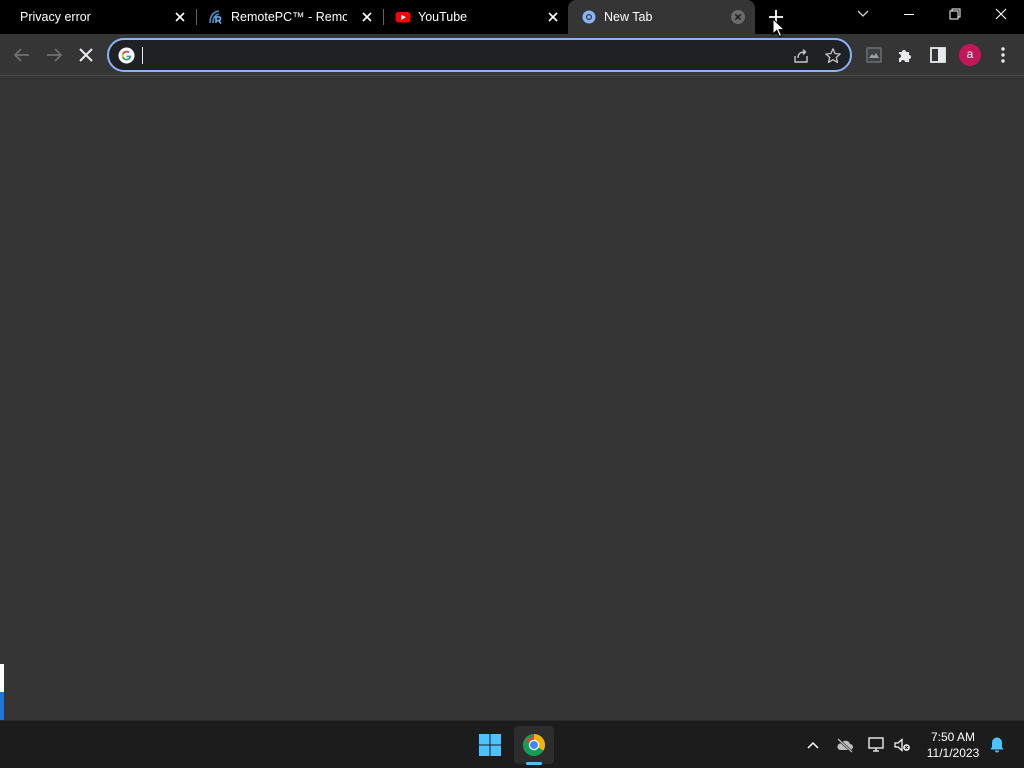 The height and width of the screenshot is (768, 1024). I want to click on taskbar-chrome-button, so click(534, 745).